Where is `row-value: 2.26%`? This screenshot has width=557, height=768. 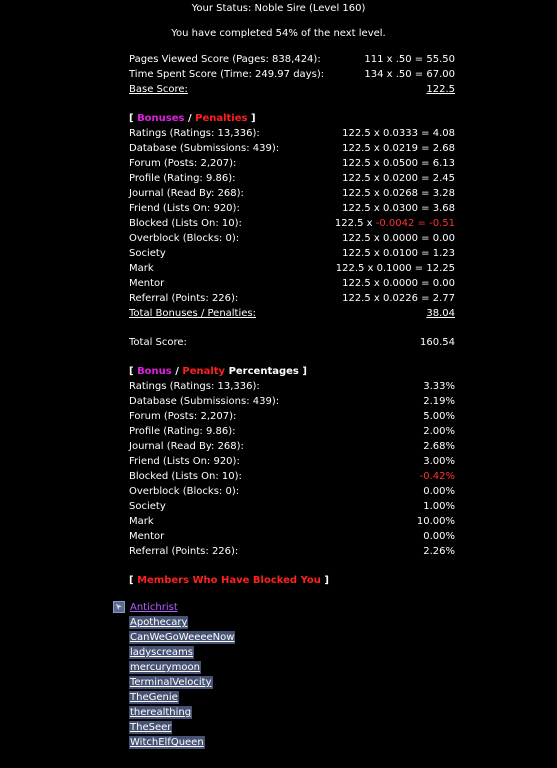
row-value: 2.26% is located at coordinates (439, 551).